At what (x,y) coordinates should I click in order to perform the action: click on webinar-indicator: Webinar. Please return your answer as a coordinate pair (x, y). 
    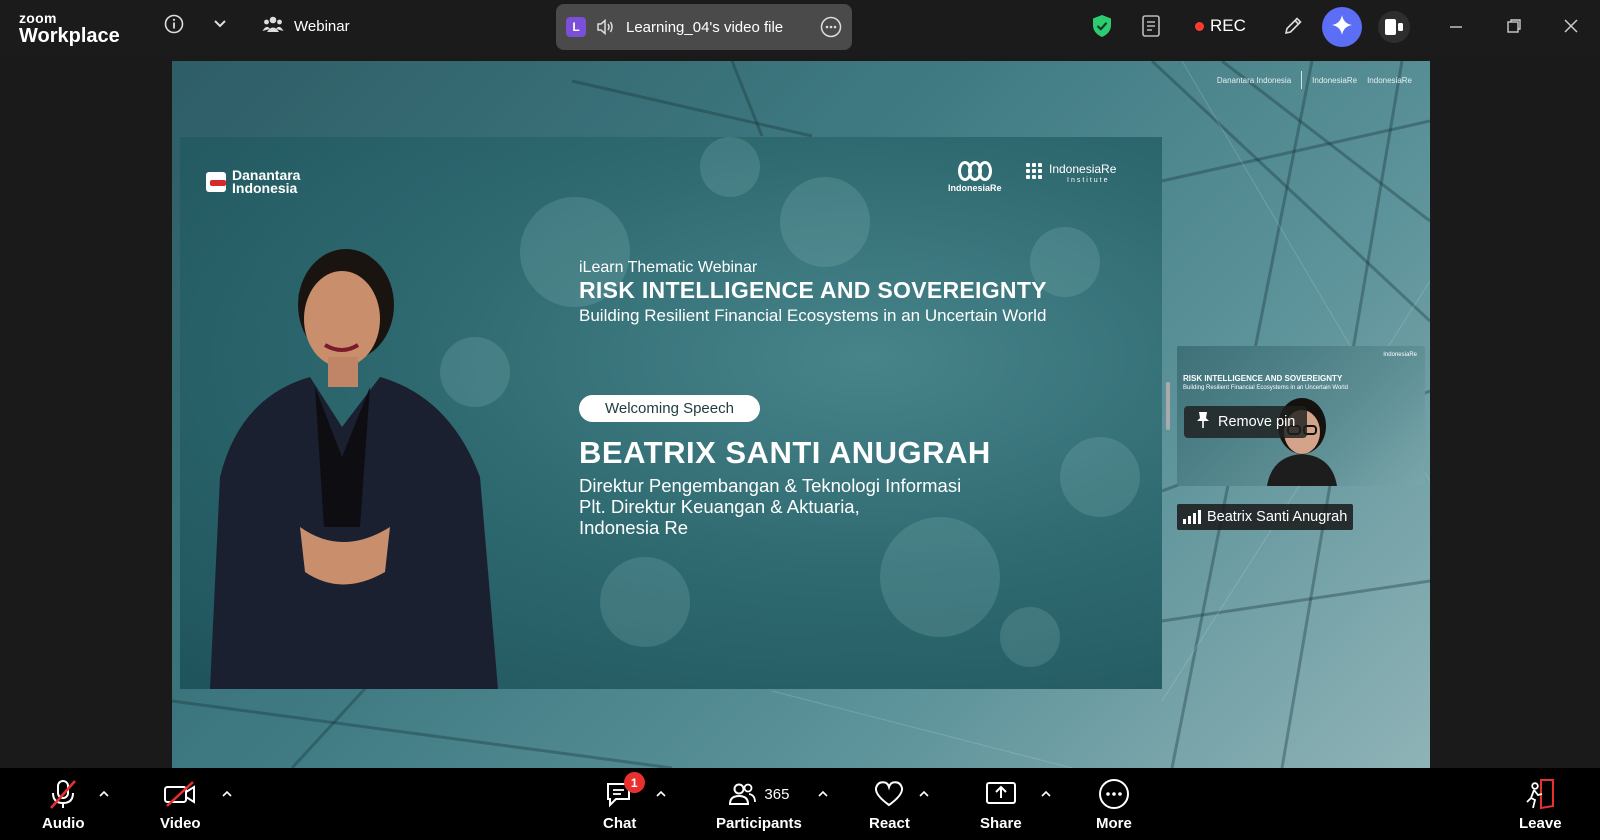
    Looking at the image, I should click on (306, 26).